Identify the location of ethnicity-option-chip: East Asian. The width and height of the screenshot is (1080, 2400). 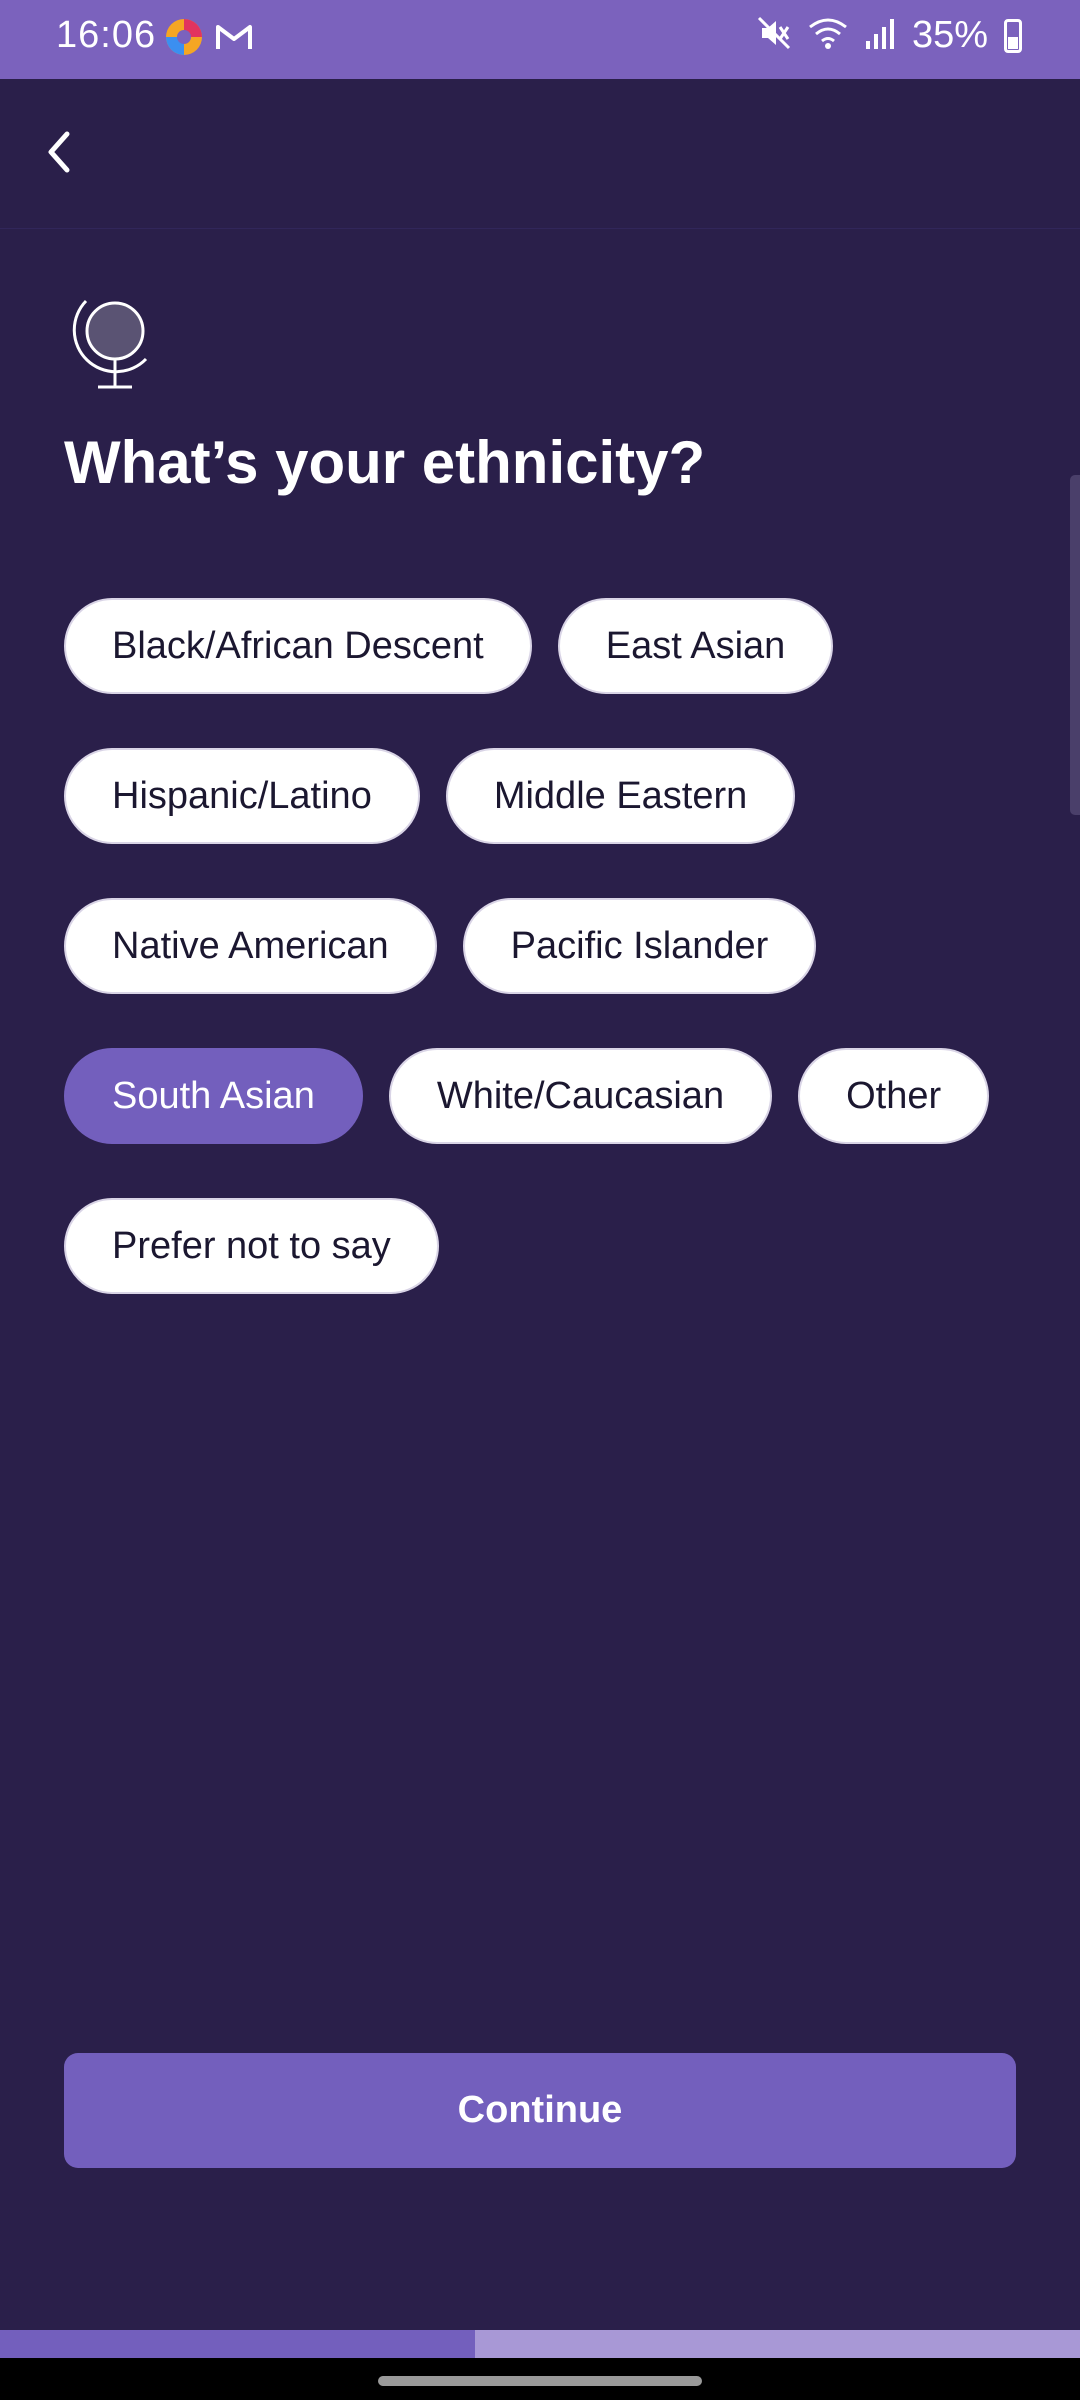
(695, 646).